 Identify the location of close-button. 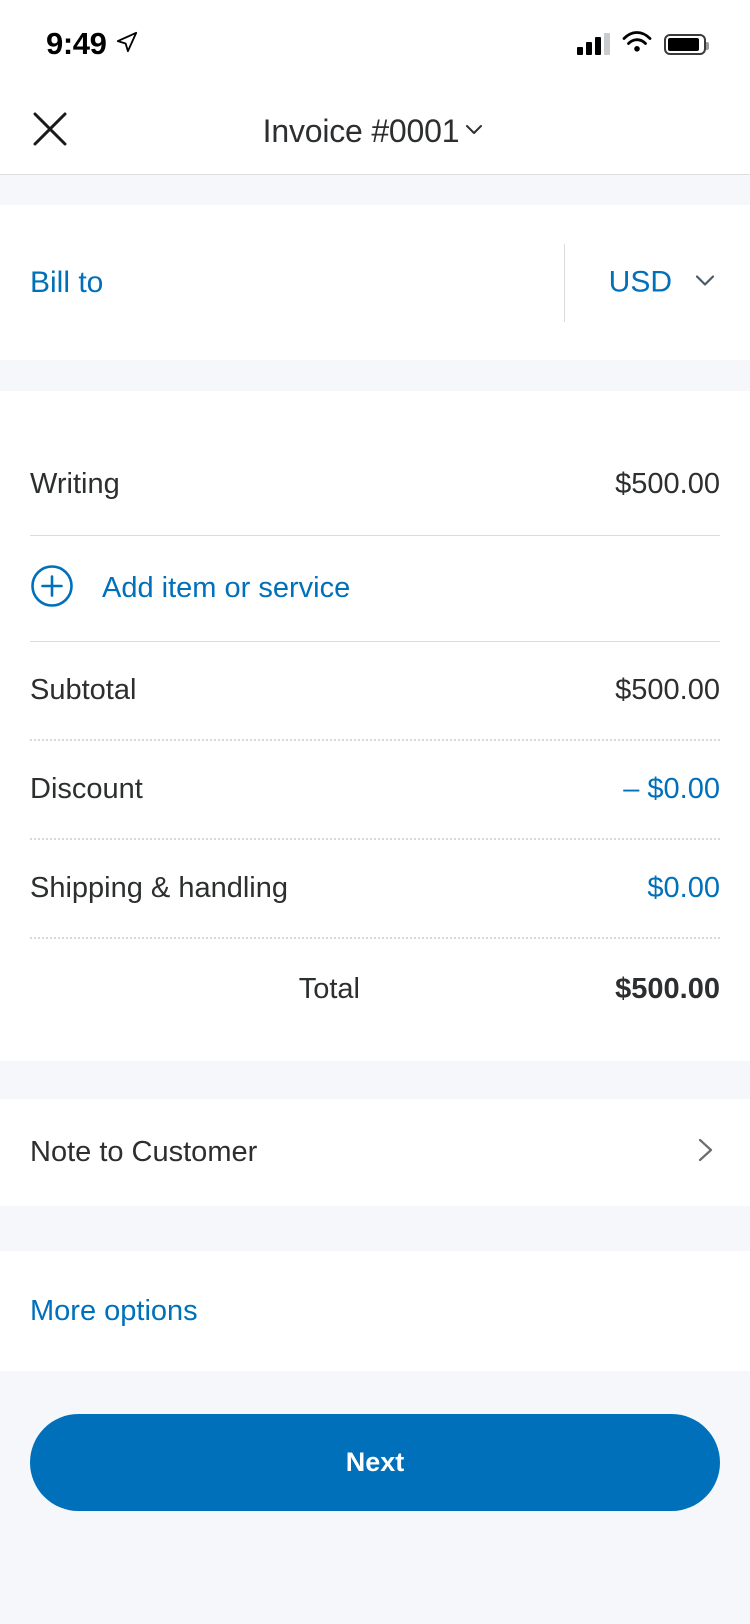
(50, 131).